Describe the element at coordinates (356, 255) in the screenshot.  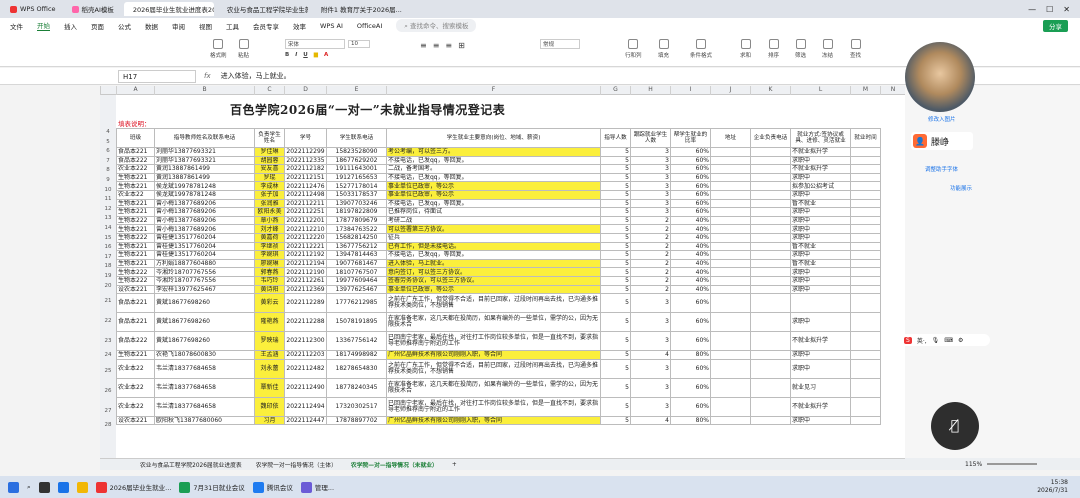
I see `cell-tel: 13947814463` at that location.